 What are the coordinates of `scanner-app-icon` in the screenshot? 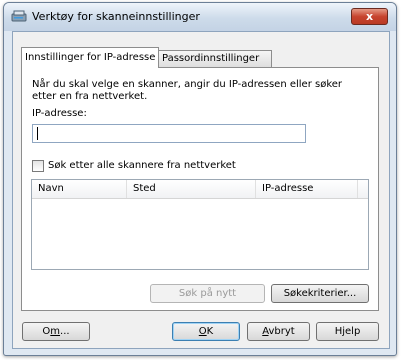 It's located at (19, 16).